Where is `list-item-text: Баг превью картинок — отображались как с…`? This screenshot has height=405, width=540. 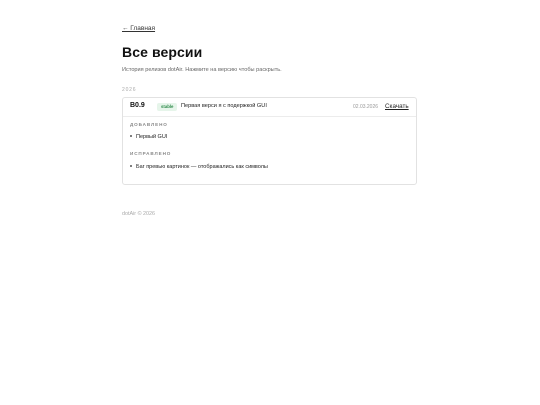
list-item-text: Баг превью картинок — отображались как с… is located at coordinates (202, 167).